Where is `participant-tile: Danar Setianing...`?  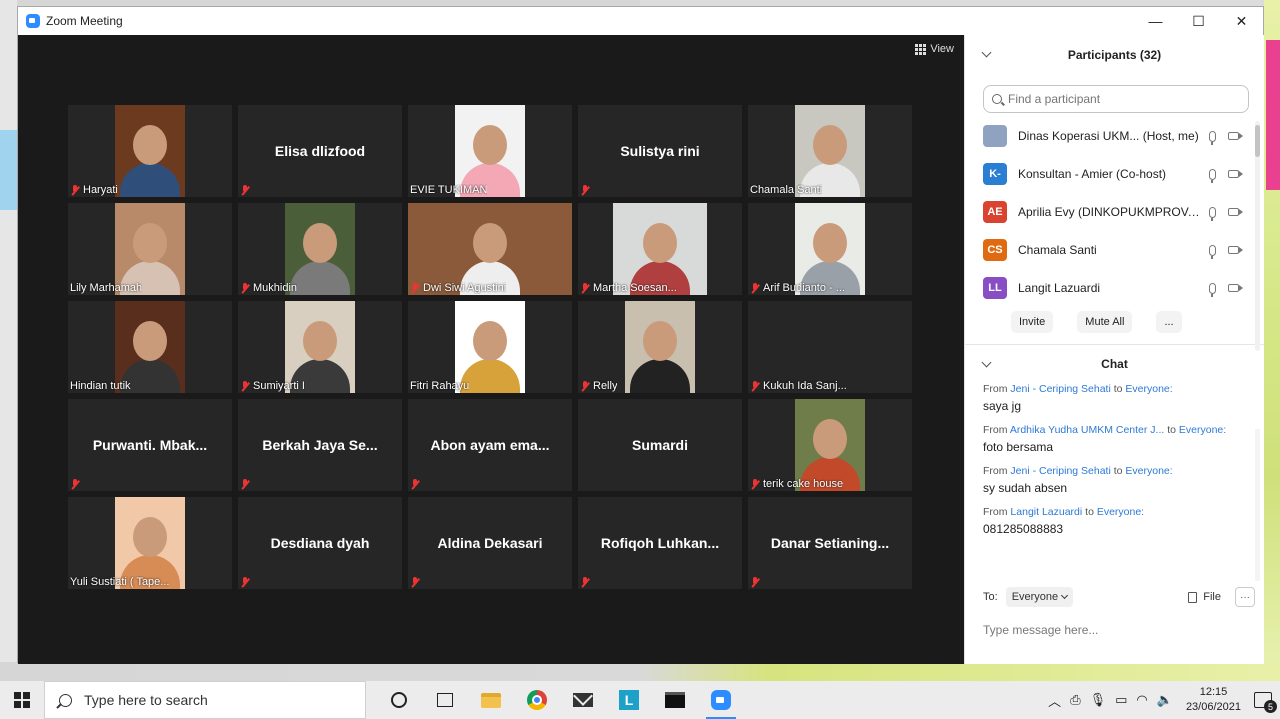 participant-tile: Danar Setianing... is located at coordinates (830, 543).